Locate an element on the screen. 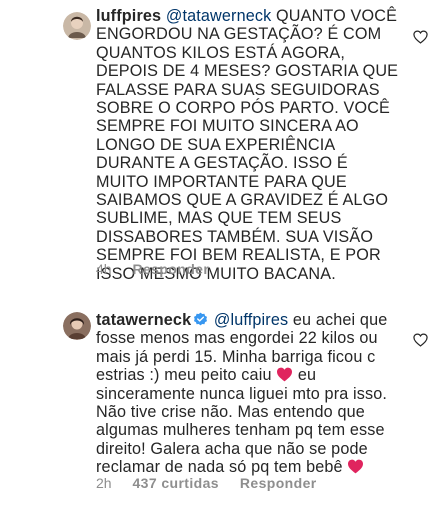 This screenshot has width=448, height=518. comment-username: tatawerneck is located at coordinates (143, 320).